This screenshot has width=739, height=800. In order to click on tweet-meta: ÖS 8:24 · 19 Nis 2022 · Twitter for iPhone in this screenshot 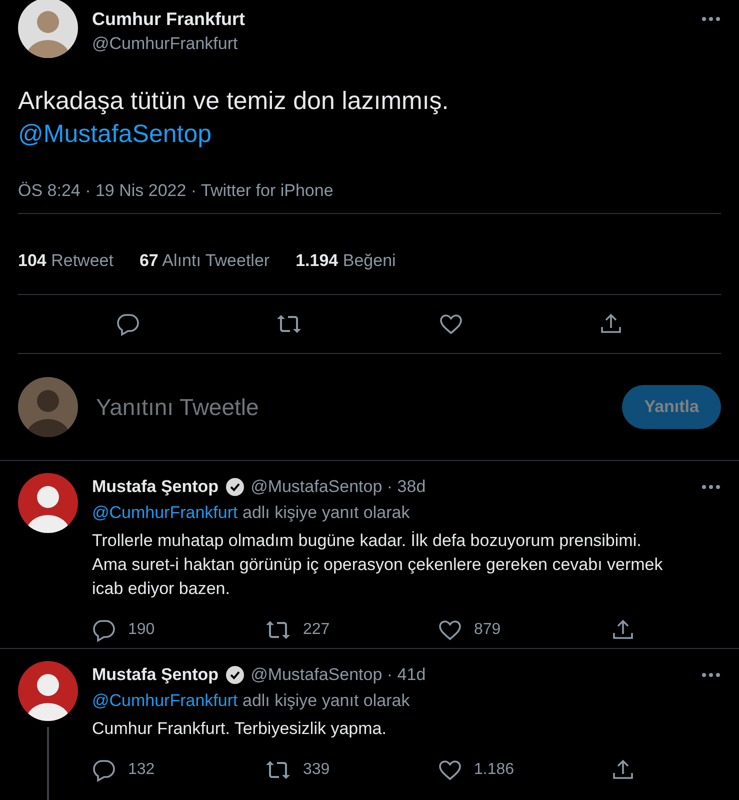, I will do `click(176, 191)`.